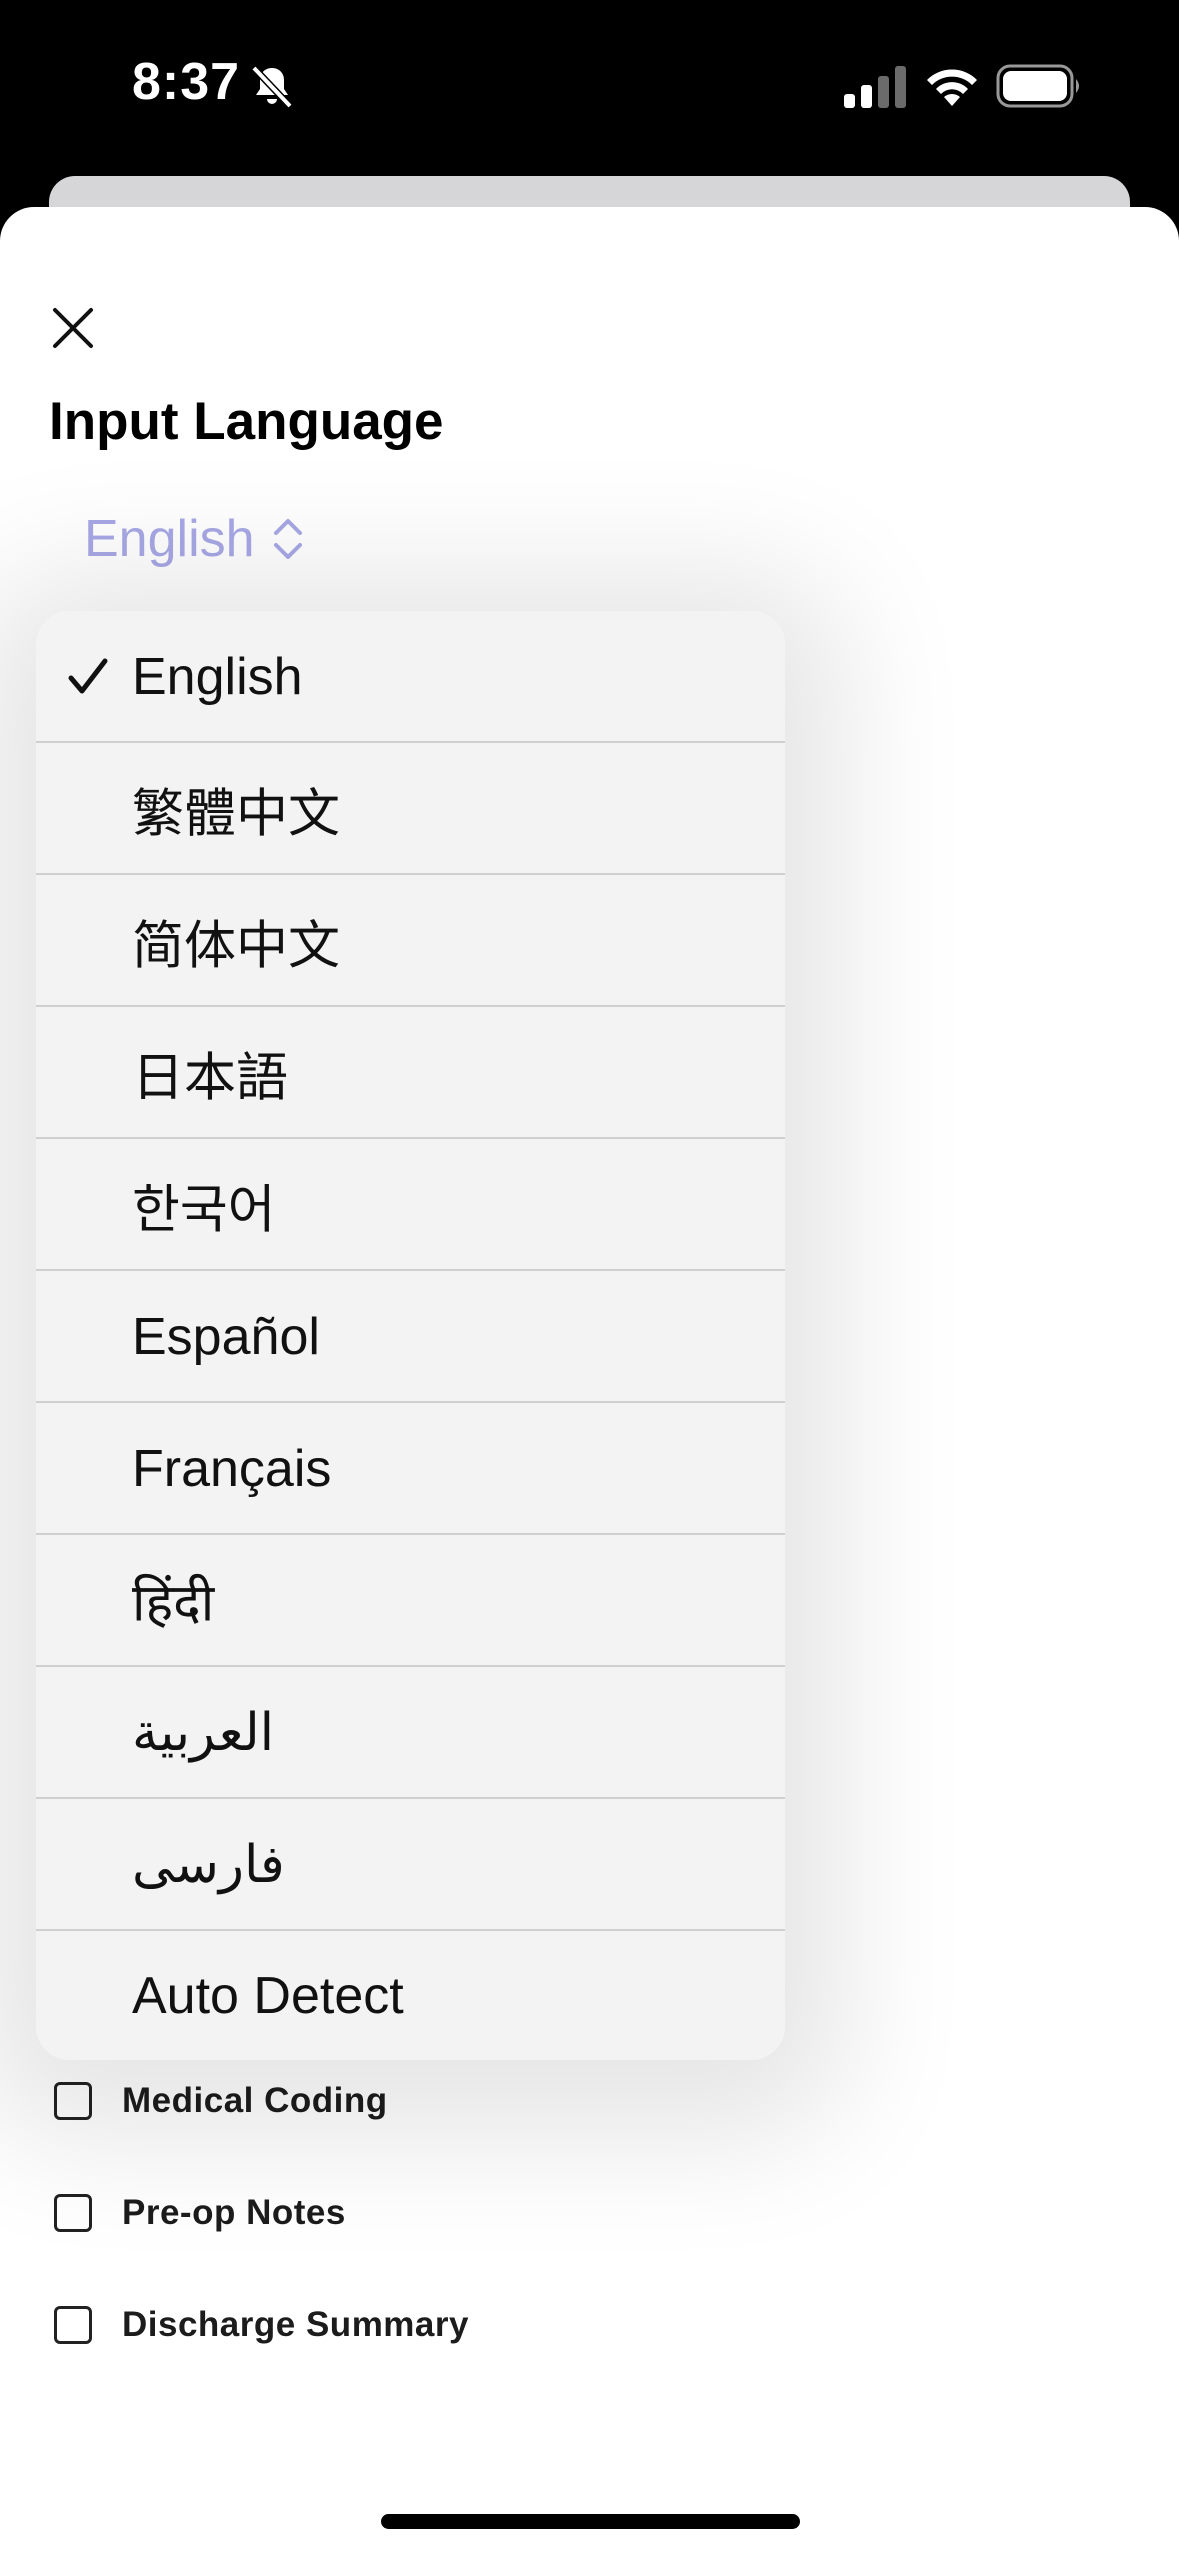 The width and height of the screenshot is (1179, 2556). I want to click on chevron-up-down-icon, so click(287, 539).